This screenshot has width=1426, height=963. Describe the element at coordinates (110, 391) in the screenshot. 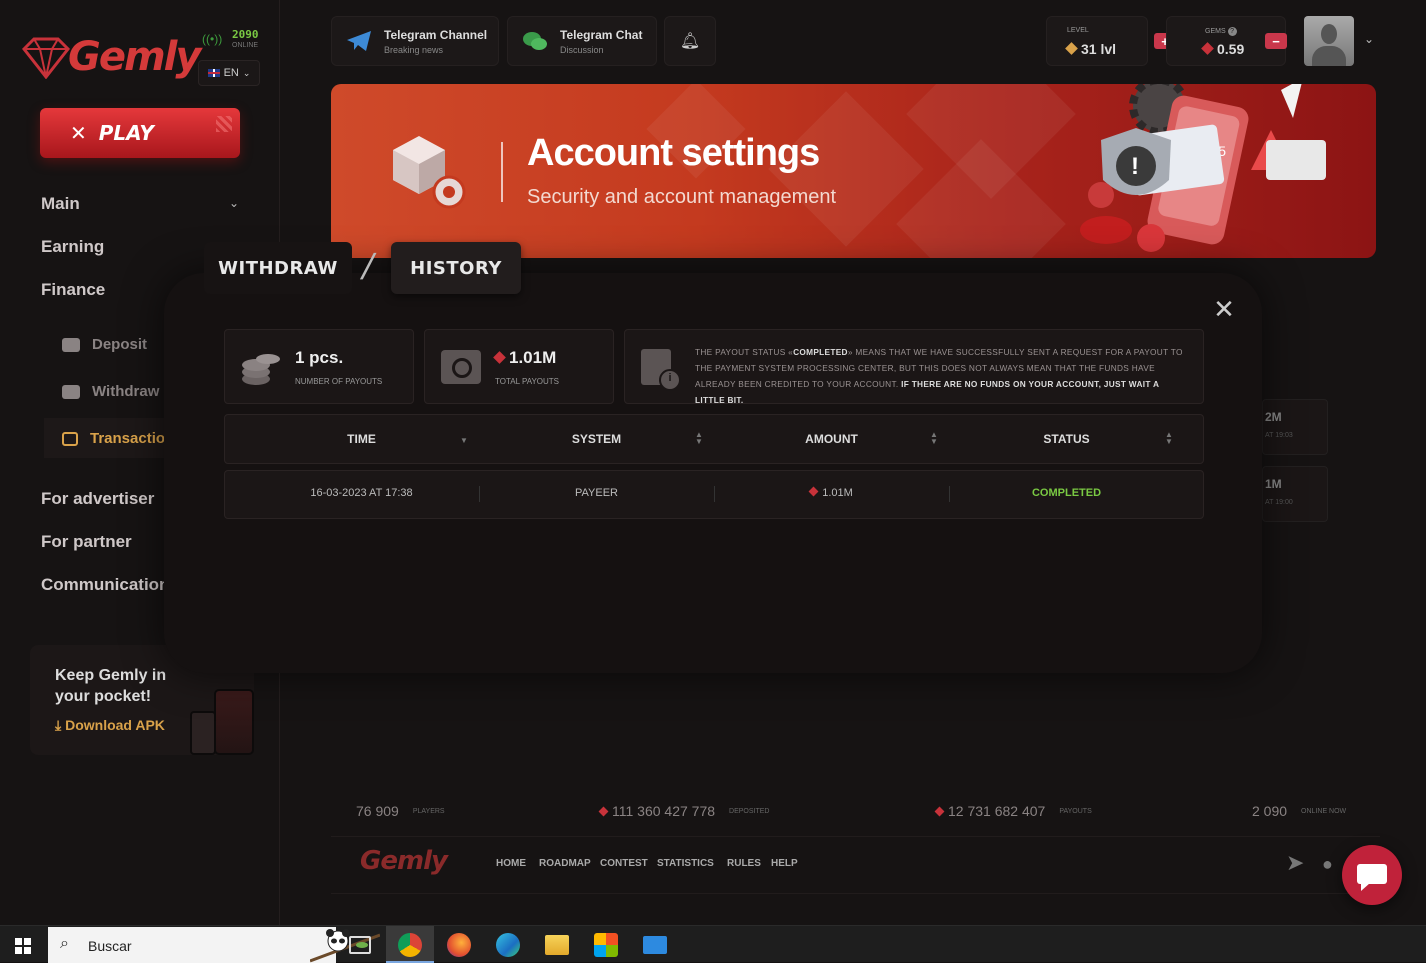

I see `nav-withdraw: Withdraw` at that location.